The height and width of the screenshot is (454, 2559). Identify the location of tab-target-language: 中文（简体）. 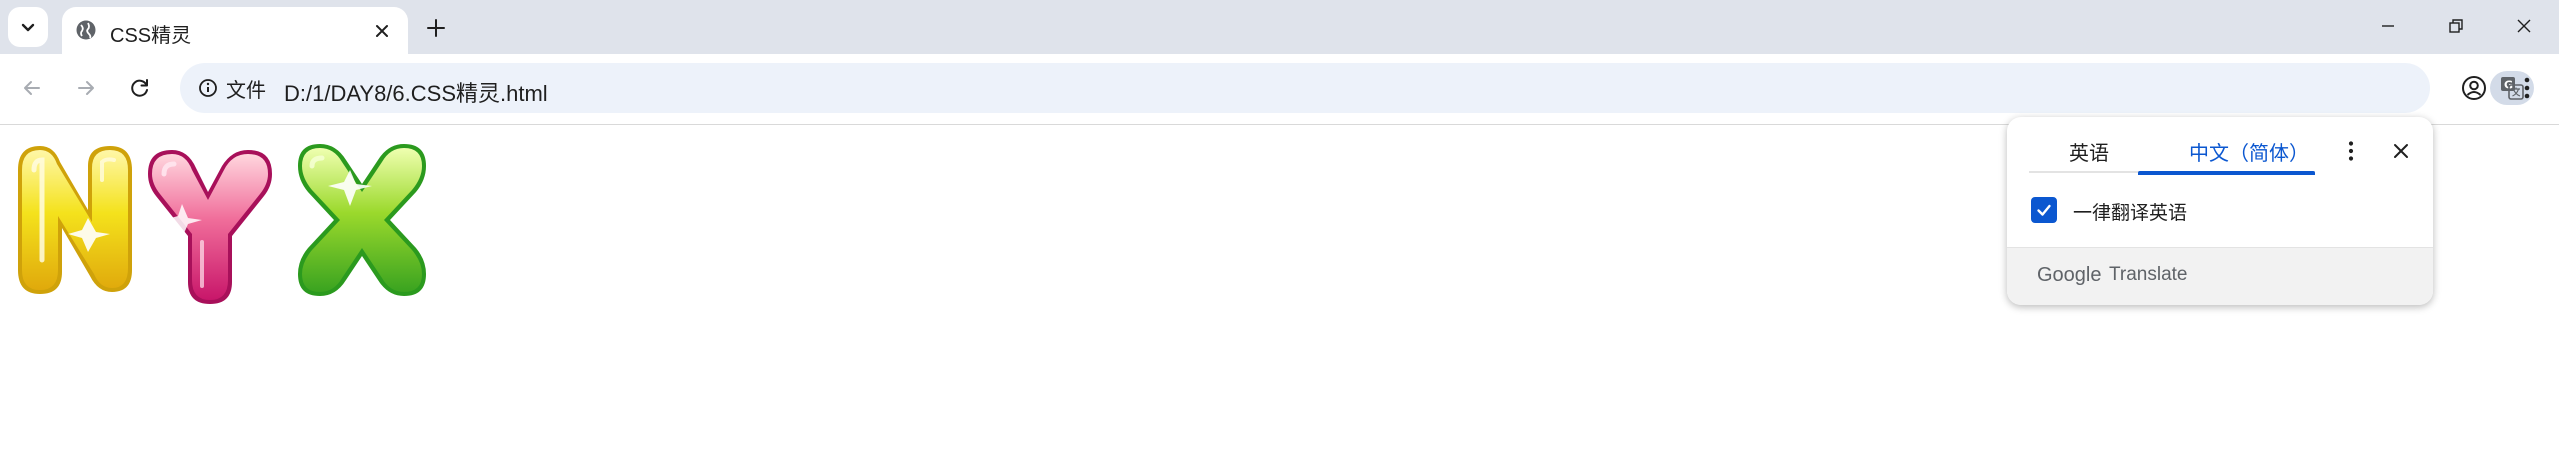
(2249, 151).